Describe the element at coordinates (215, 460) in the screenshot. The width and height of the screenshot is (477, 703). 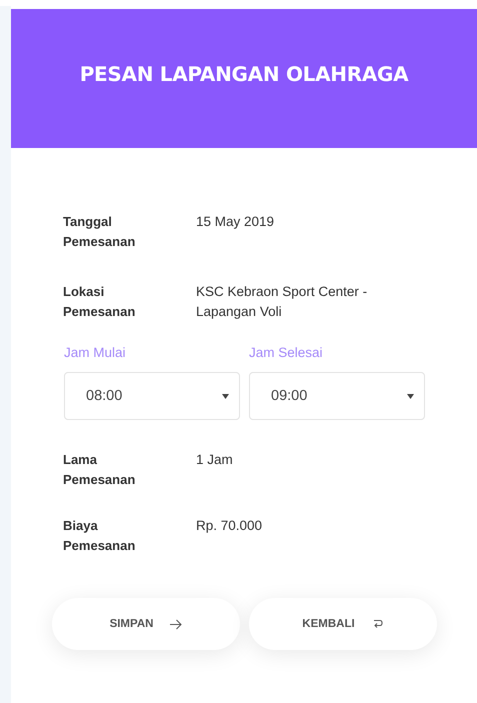
I see `field-value: 1 Jam` at that location.